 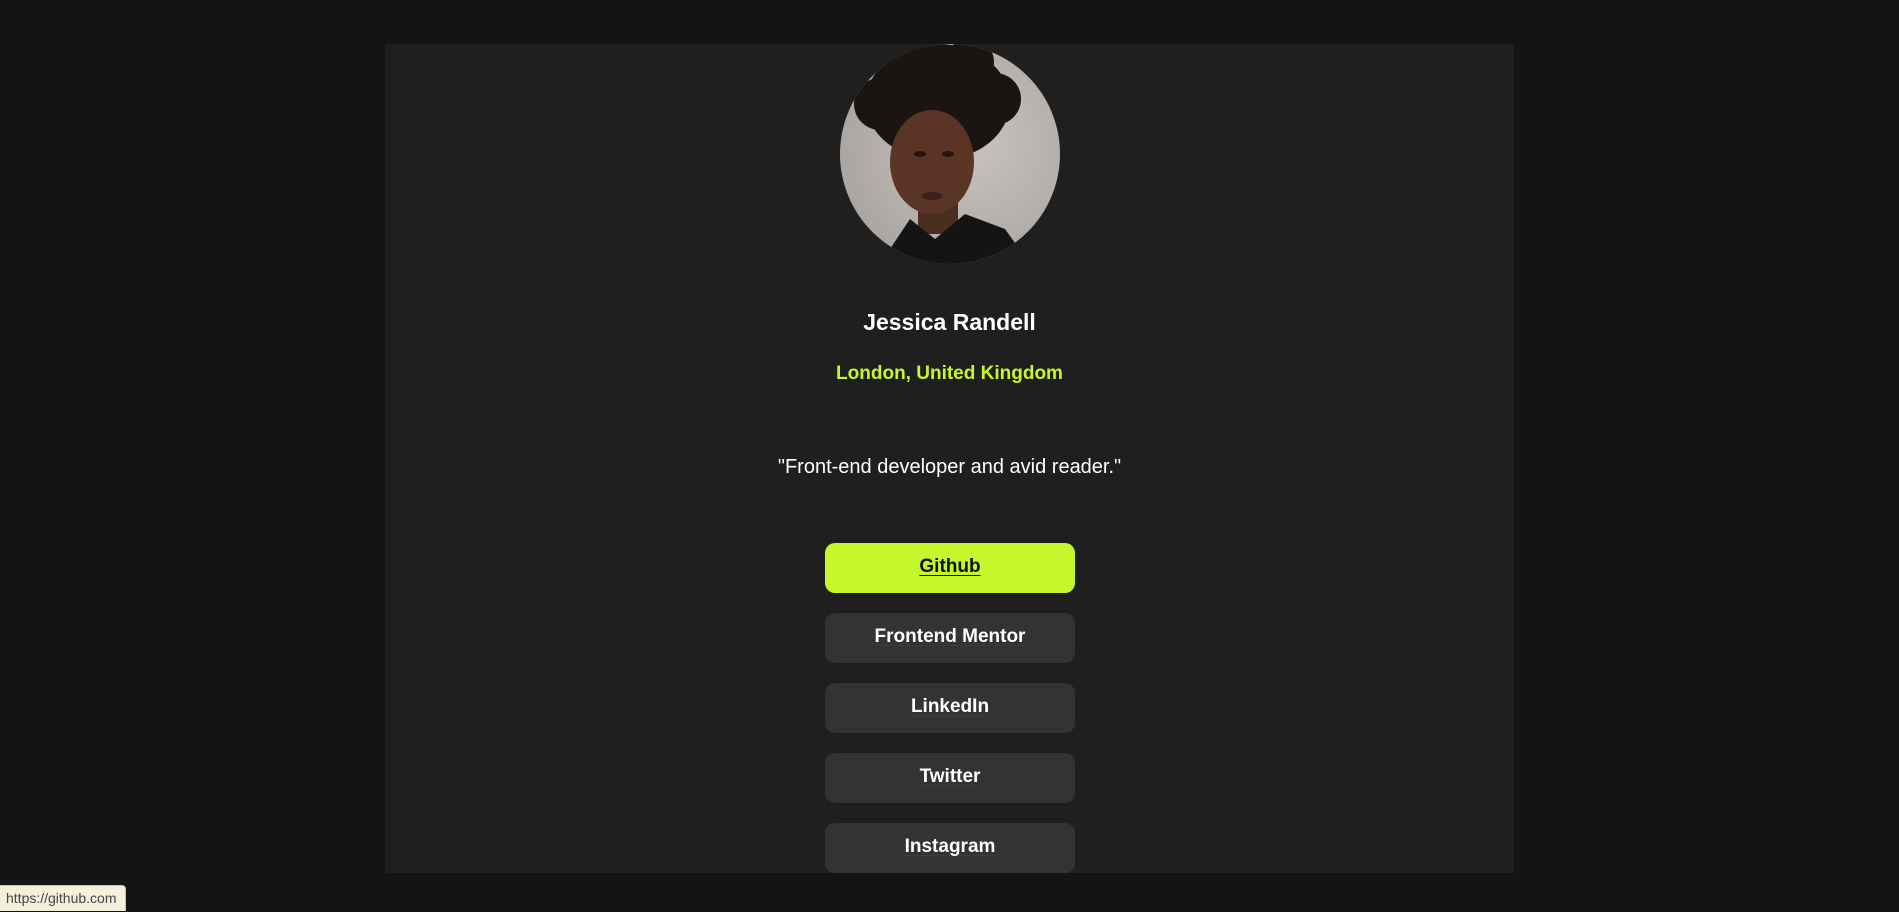 What do you see at coordinates (950, 708) in the screenshot?
I see `link-button-linkedin: LinkedIn` at bounding box center [950, 708].